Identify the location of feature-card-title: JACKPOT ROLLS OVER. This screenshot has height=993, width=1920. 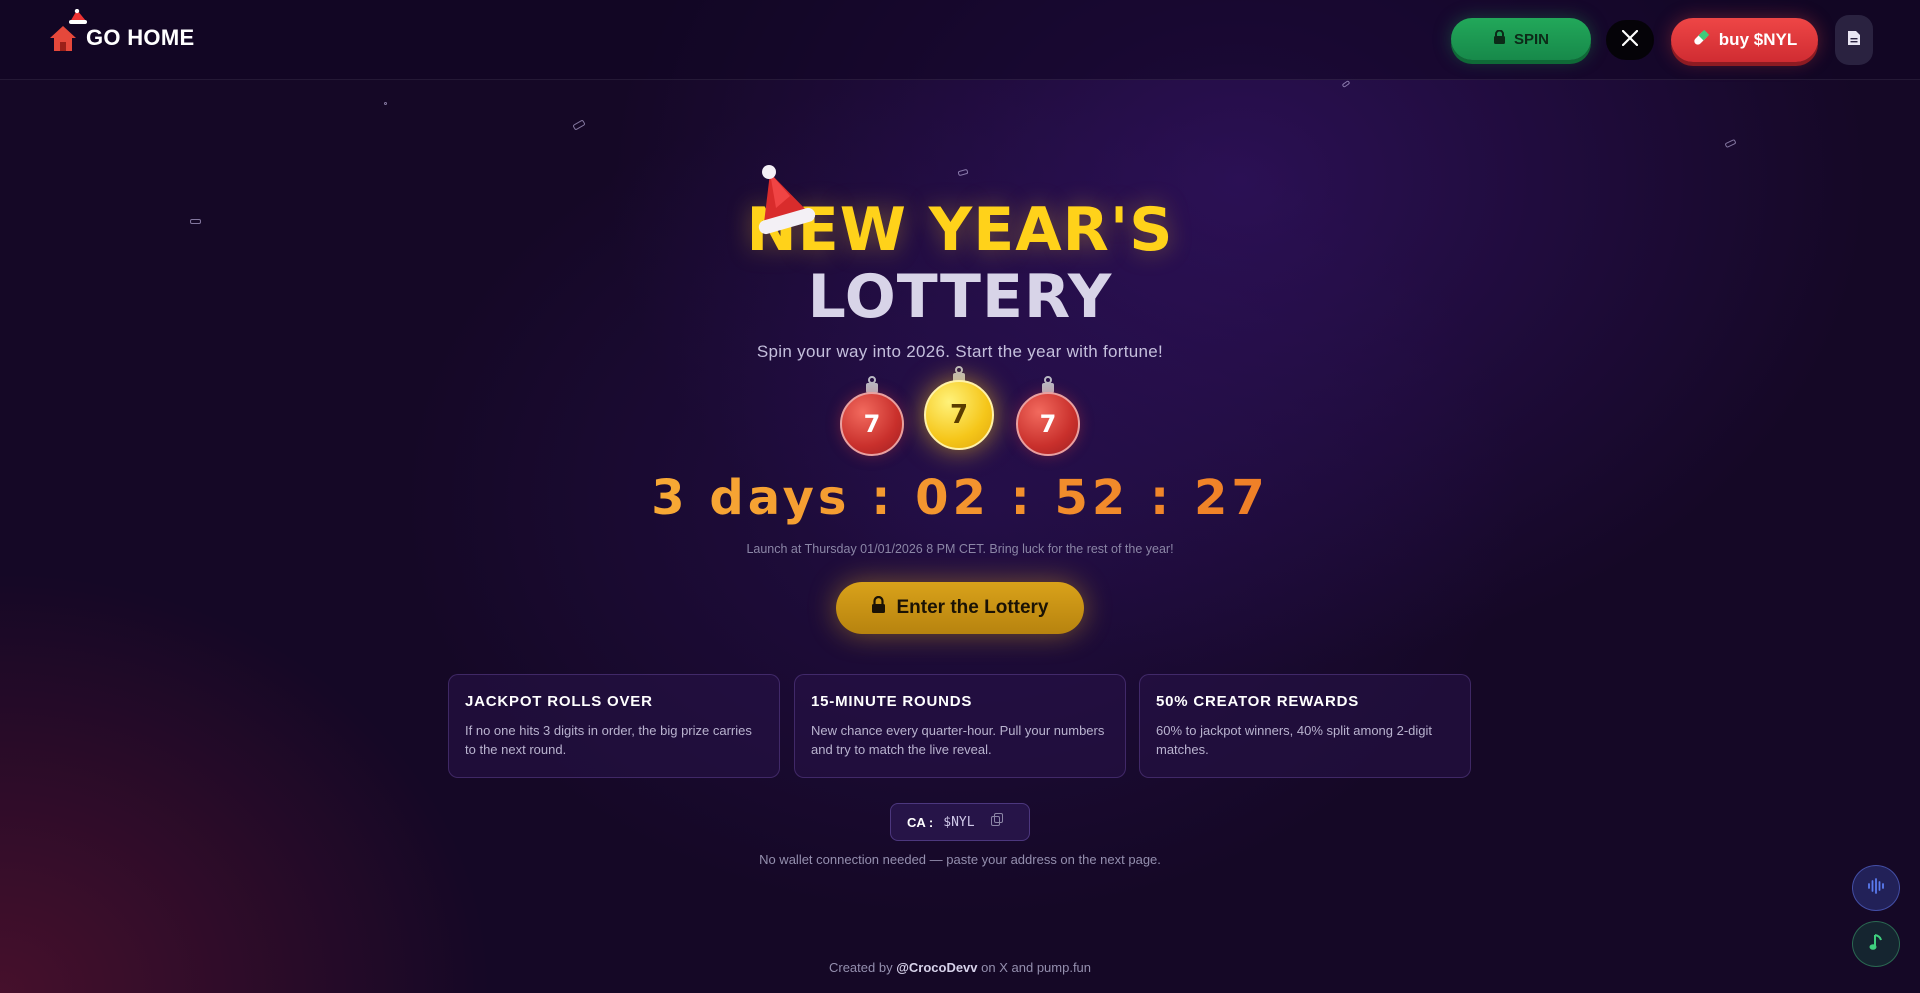
(559, 701).